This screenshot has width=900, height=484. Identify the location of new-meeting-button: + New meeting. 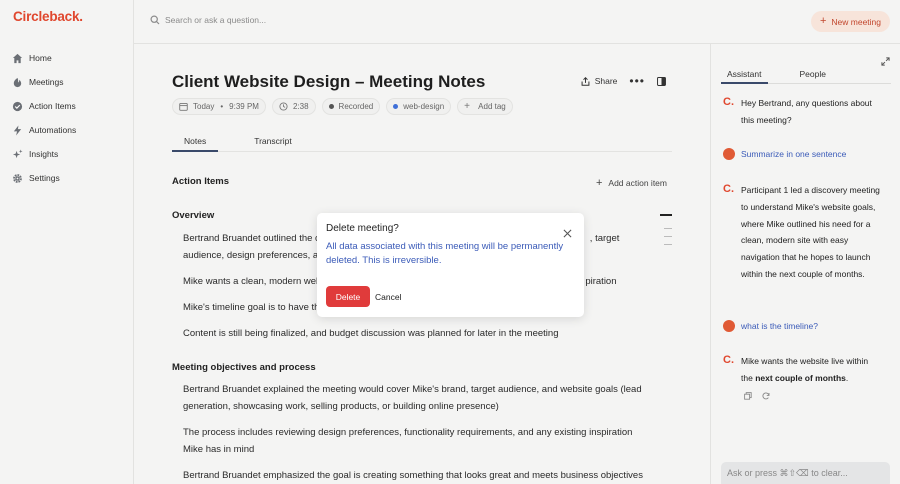
(850, 21).